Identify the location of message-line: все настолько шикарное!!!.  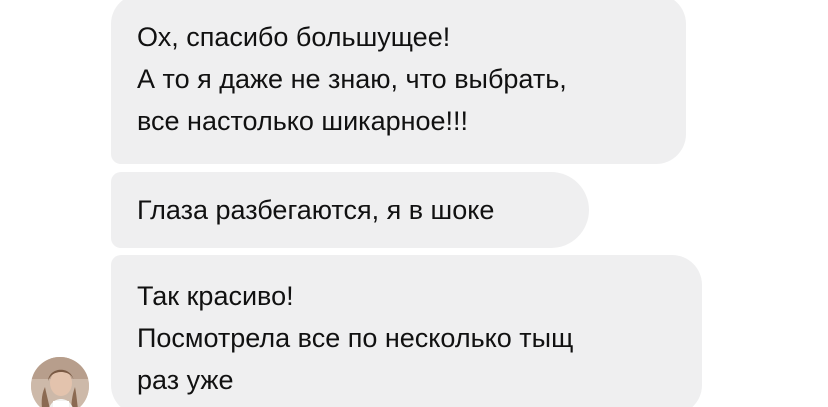
(303, 121).